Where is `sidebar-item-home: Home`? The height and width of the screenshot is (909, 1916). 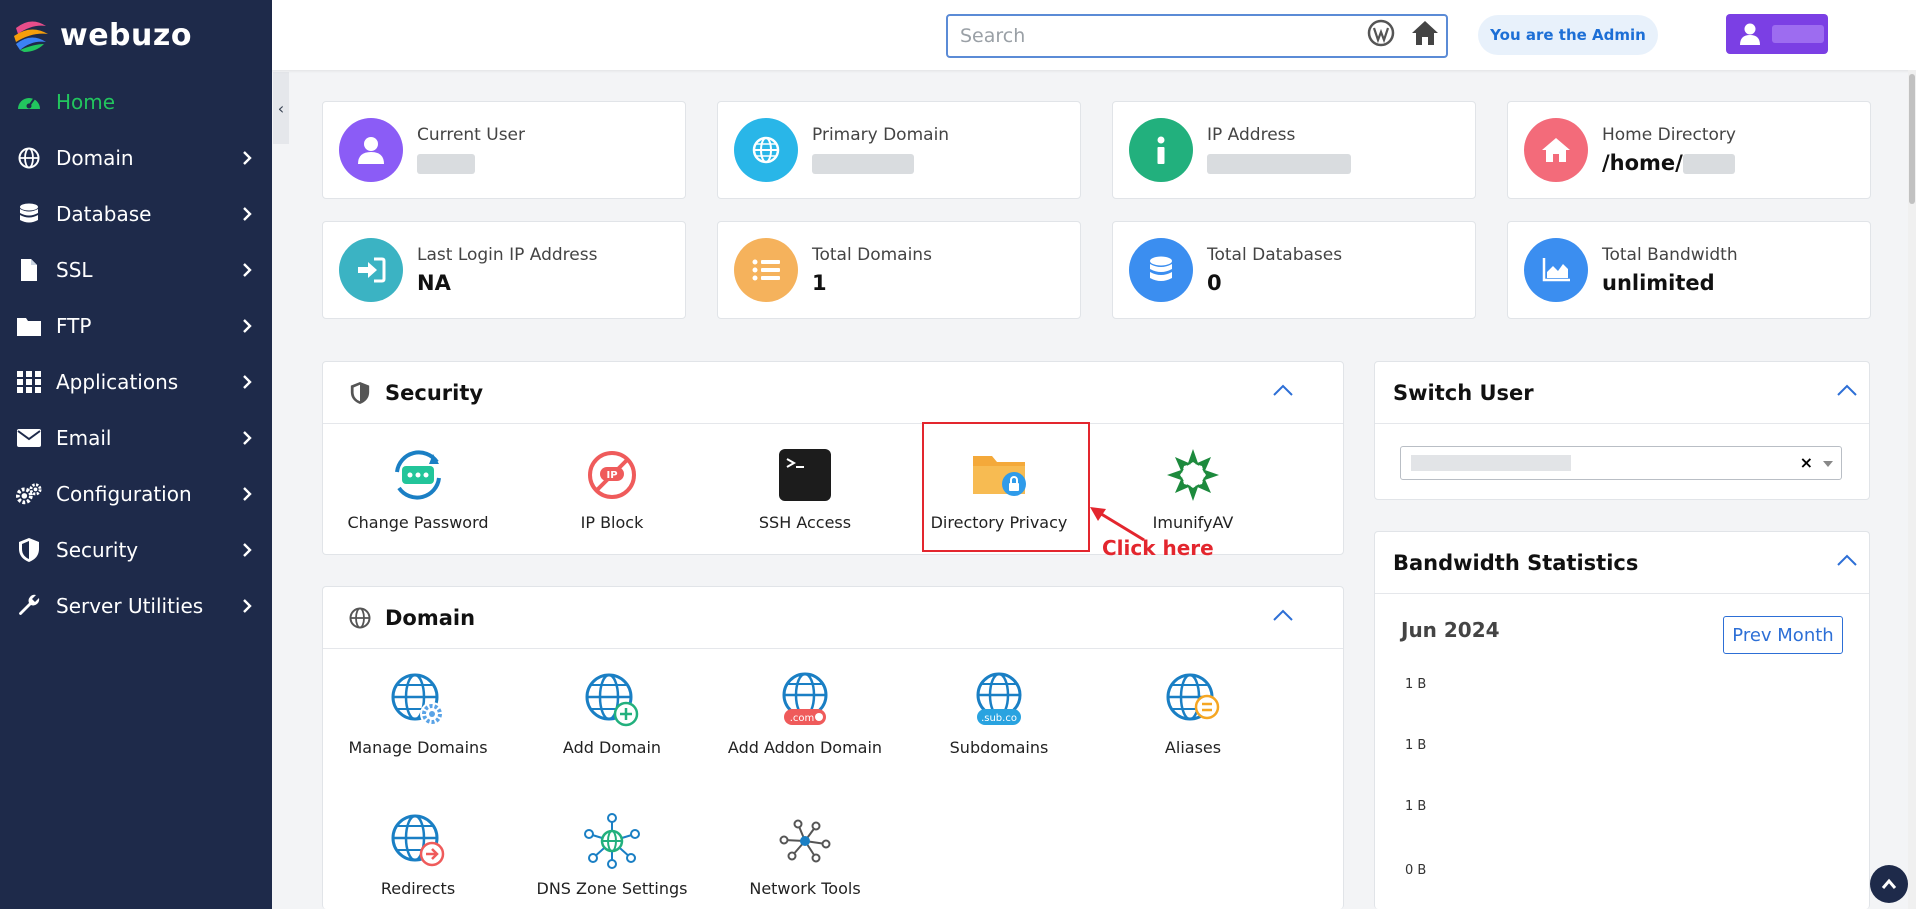
sidebar-item-home: Home is located at coordinates (136, 102).